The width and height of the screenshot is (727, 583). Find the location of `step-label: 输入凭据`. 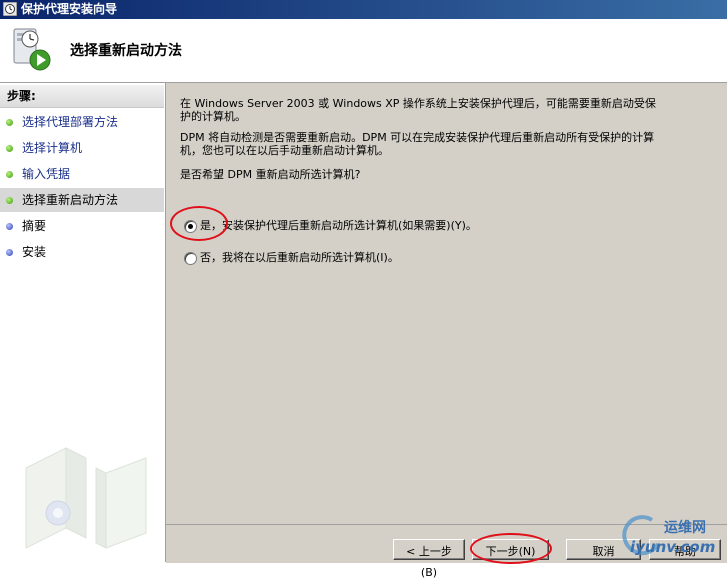

step-label: 输入凭据 is located at coordinates (46, 174).